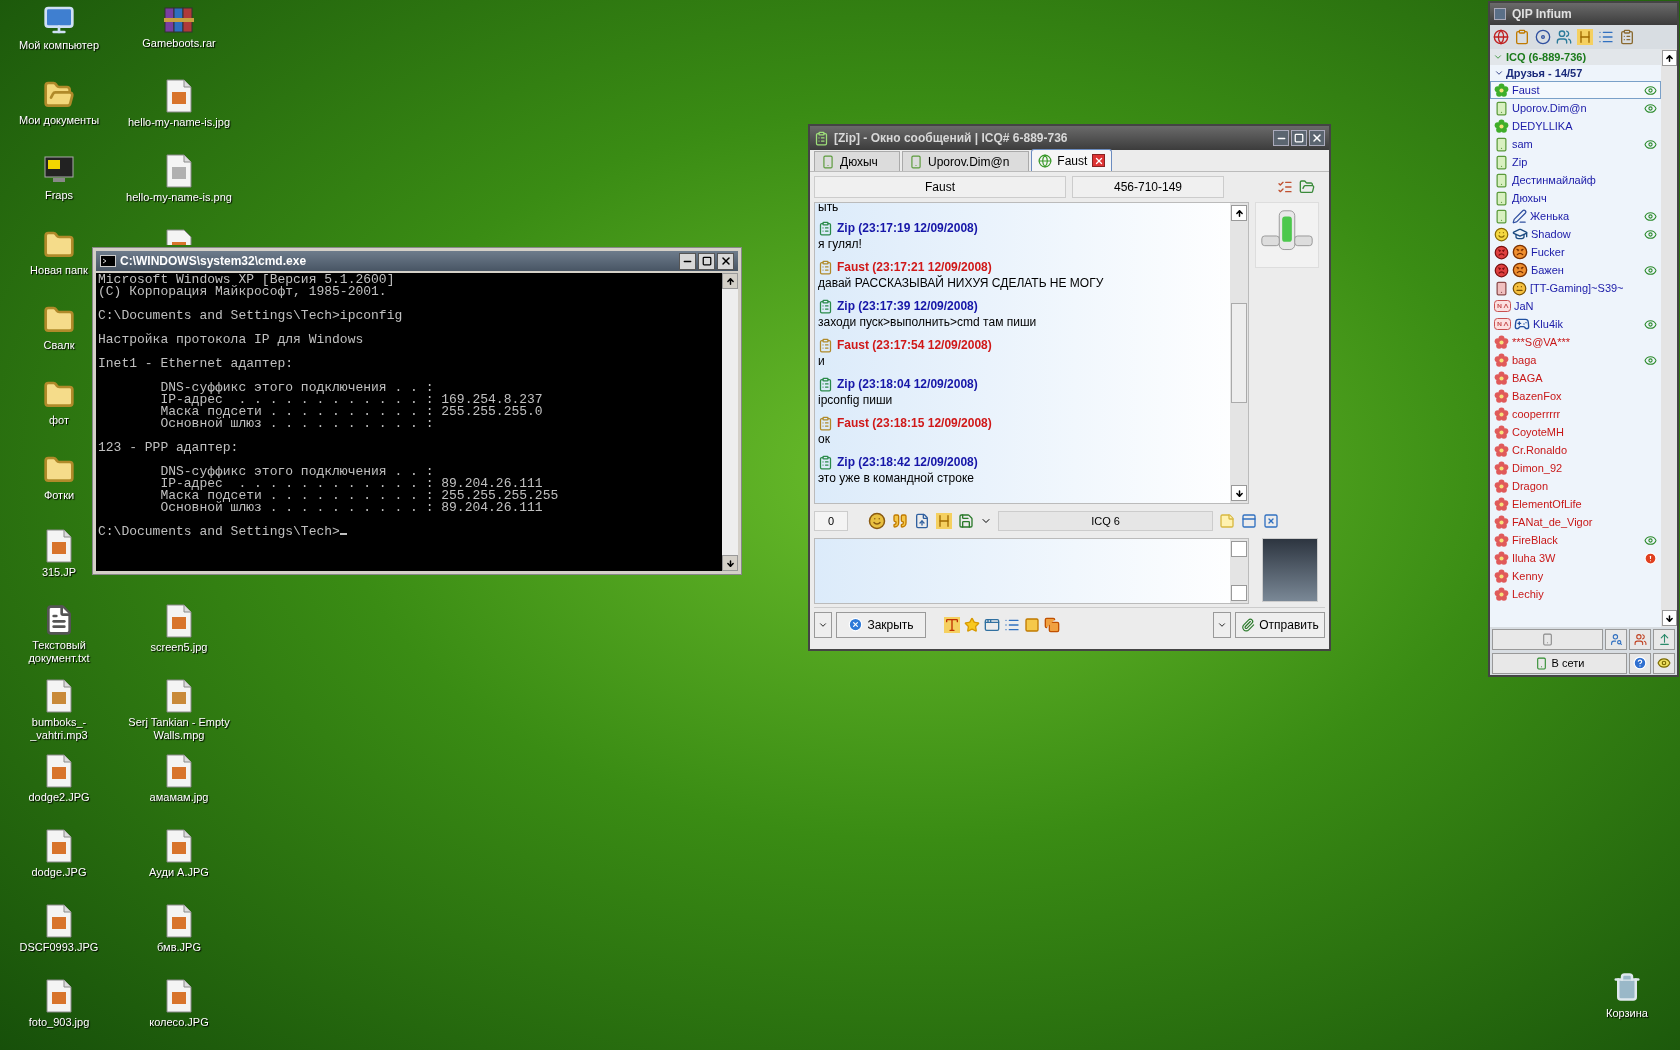 This screenshot has height=1050, width=1680. I want to click on contact-item: cooperrrrr, so click(1575, 414).